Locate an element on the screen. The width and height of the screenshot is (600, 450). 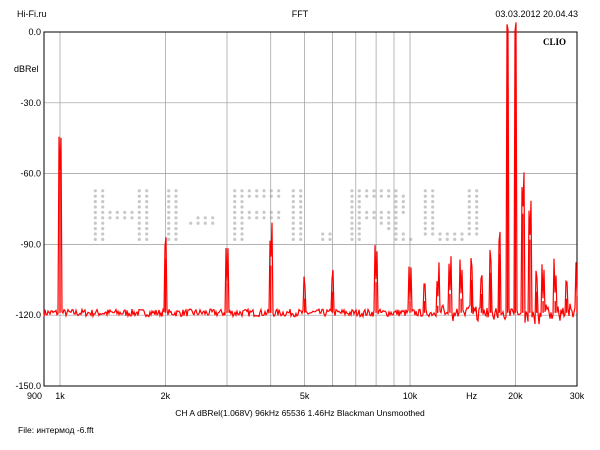
file-info: File: интермод -6.fft is located at coordinates (56, 430).